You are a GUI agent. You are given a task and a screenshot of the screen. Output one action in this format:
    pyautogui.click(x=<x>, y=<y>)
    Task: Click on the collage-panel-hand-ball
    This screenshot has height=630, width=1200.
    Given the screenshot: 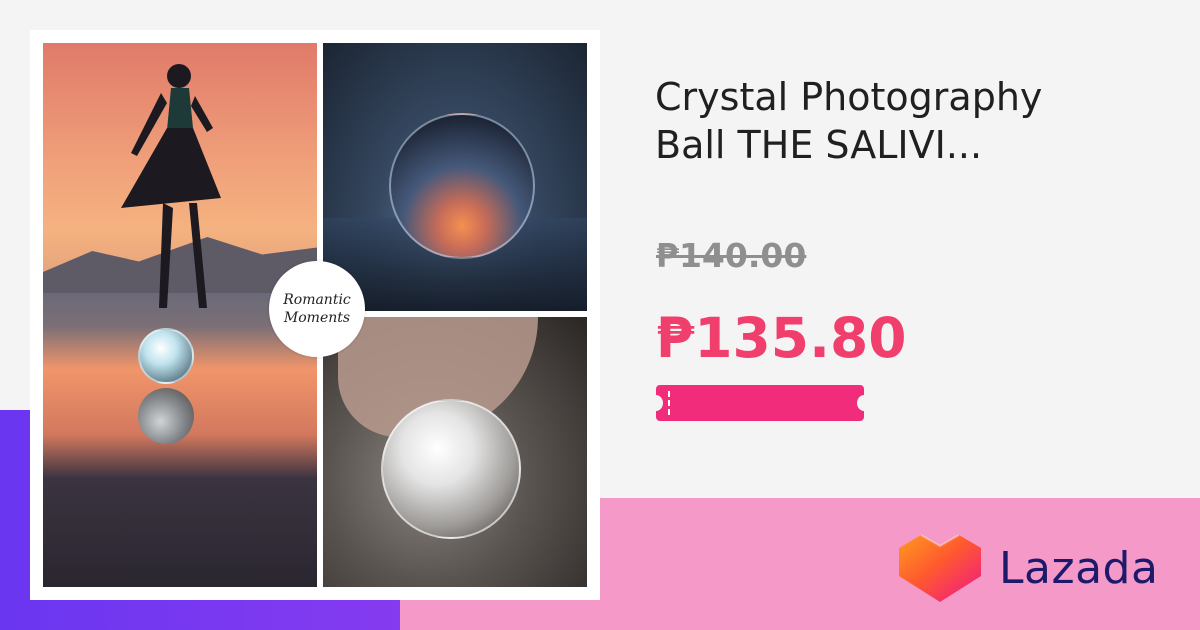 What is the action you would take?
    pyautogui.click(x=455, y=452)
    